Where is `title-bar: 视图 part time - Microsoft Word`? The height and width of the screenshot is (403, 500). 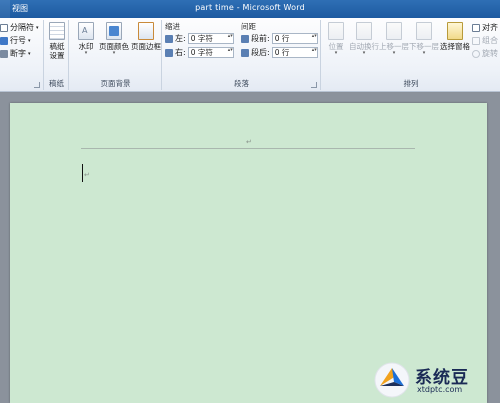 title-bar: 视图 part time - Microsoft Word is located at coordinates (250, 9).